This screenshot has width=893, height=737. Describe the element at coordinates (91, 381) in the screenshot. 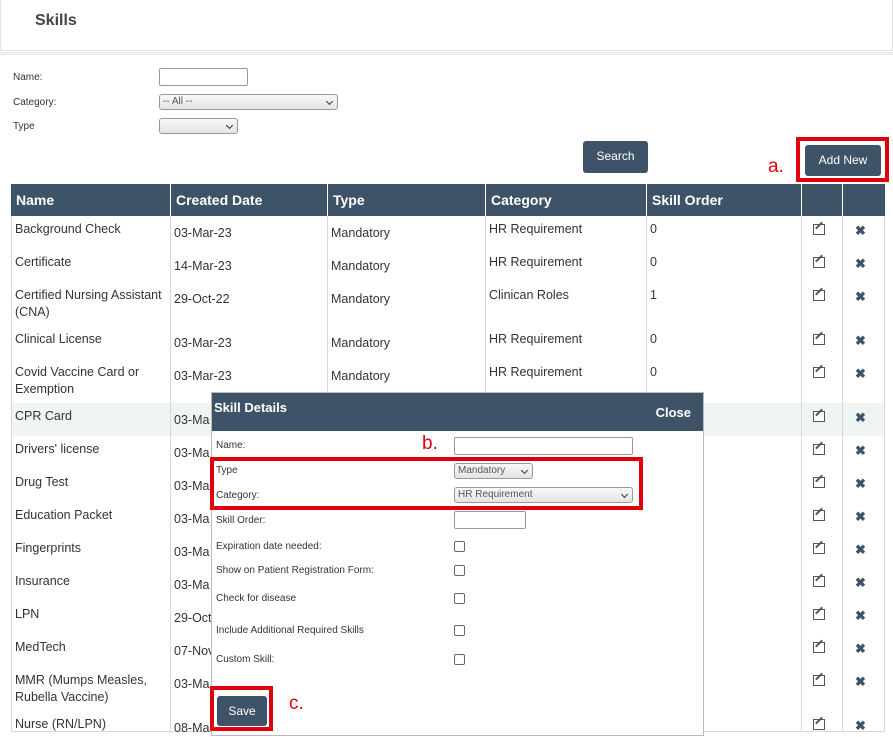

I see `cell-name: Covid Vaccine Card or Exemption` at that location.